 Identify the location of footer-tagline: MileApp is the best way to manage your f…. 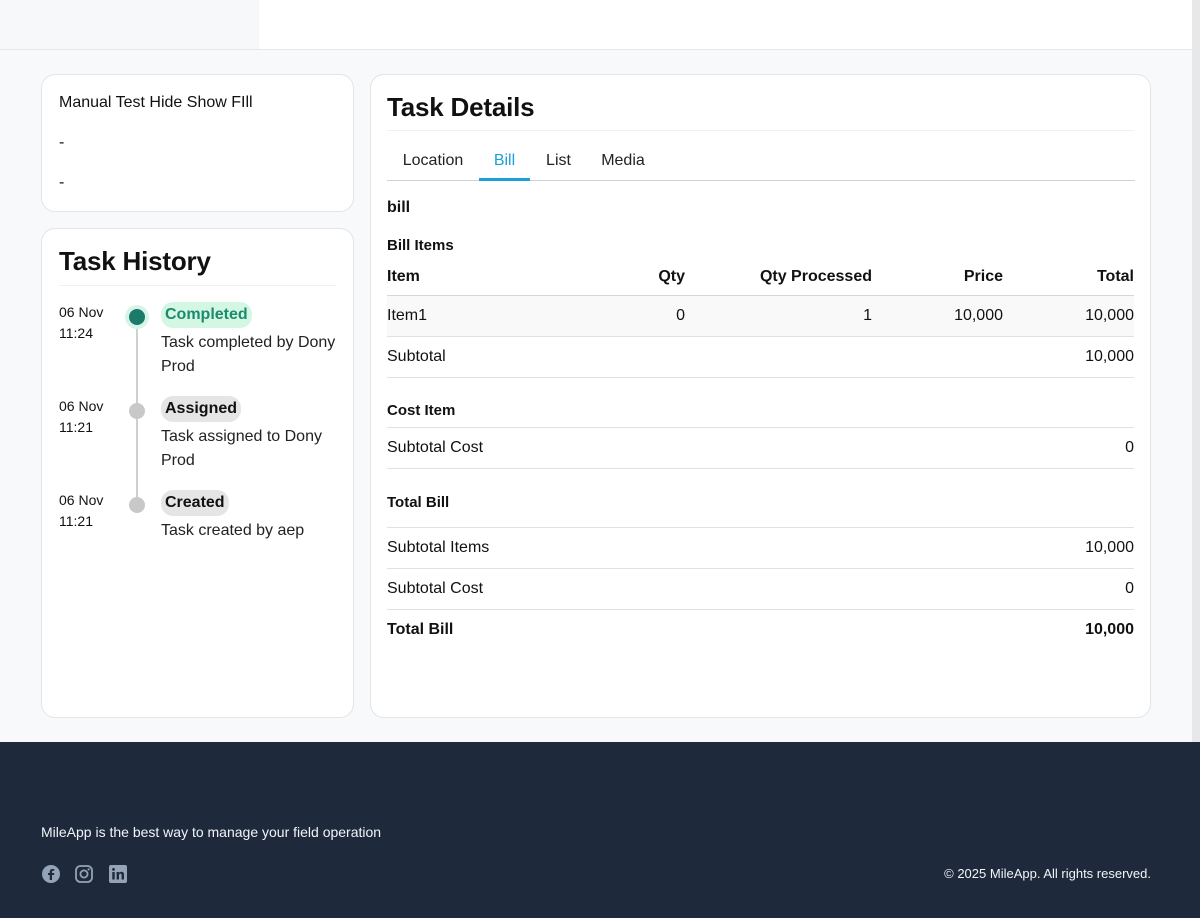
(211, 832).